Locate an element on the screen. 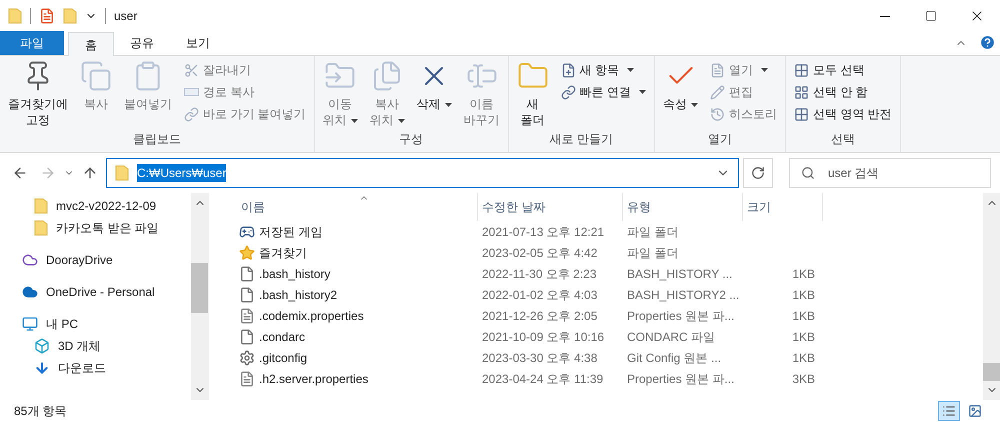  nav-item: 카카오톡 받은 파일 is located at coordinates (95, 228).